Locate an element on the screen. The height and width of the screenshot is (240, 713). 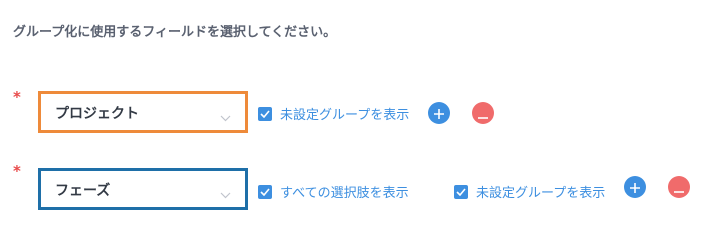
instruction-text: グループ化に使用するフィールドを選択してください。 is located at coordinates (175, 32).